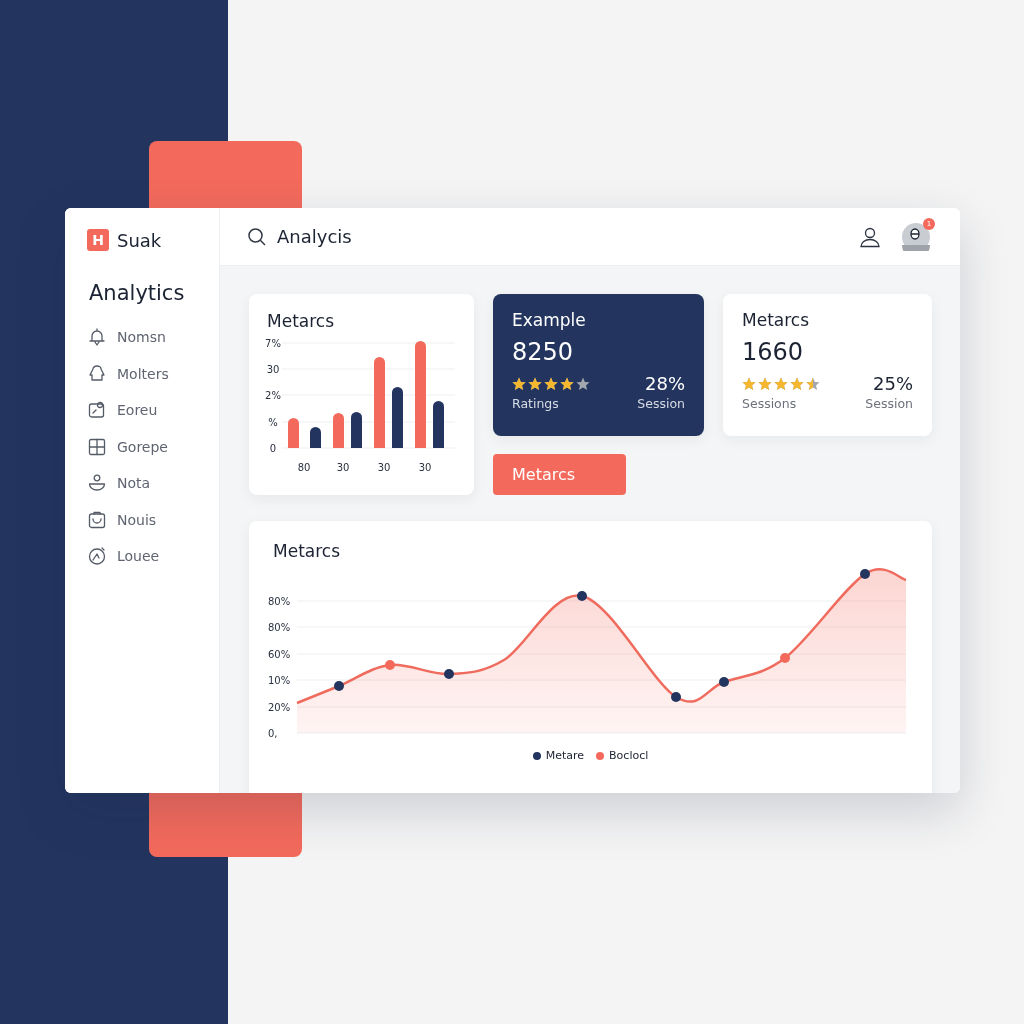 The width and height of the screenshot is (1024, 1024). What do you see at coordinates (119, 483) in the screenshot?
I see `sidebar-item: Nota` at bounding box center [119, 483].